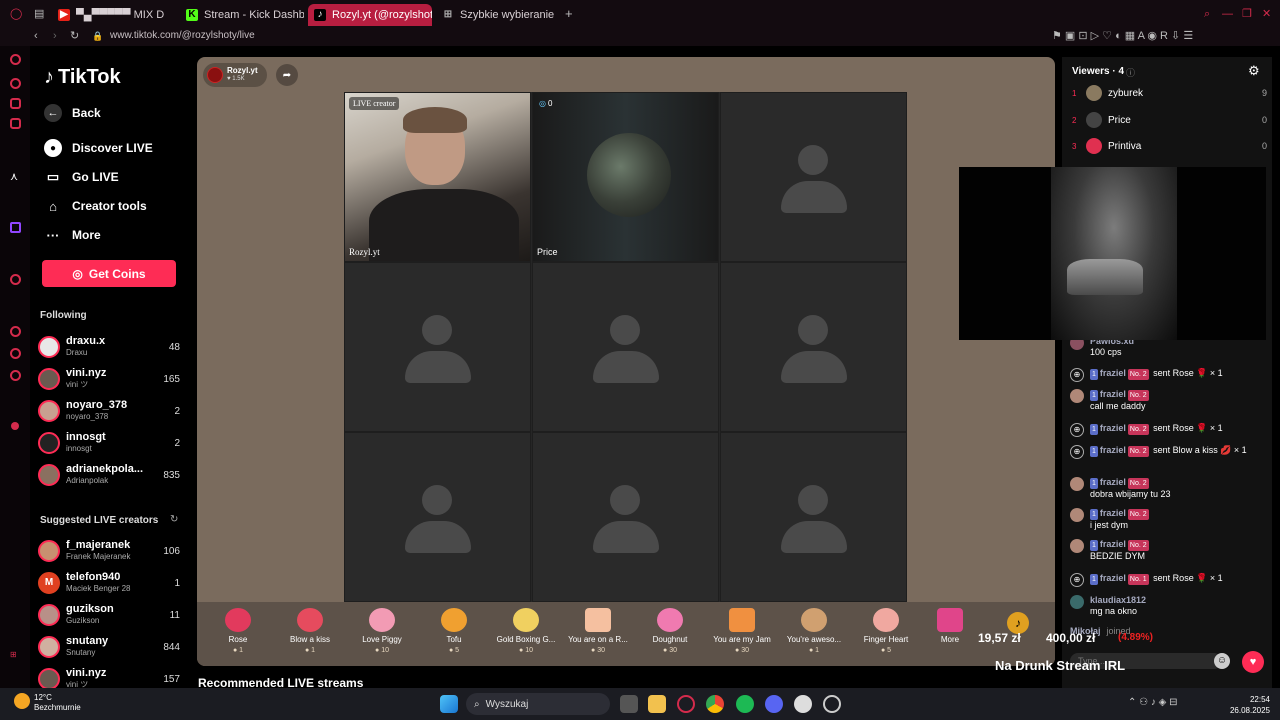  I want to click on sidebar-icon-5: ⋏, so click(14, 176).